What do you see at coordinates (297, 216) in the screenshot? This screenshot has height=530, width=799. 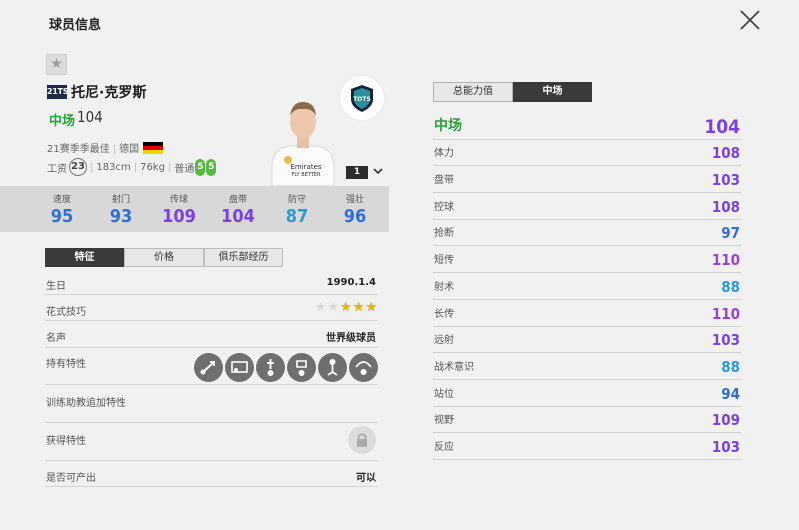 I see `stat-value: 87` at bounding box center [297, 216].